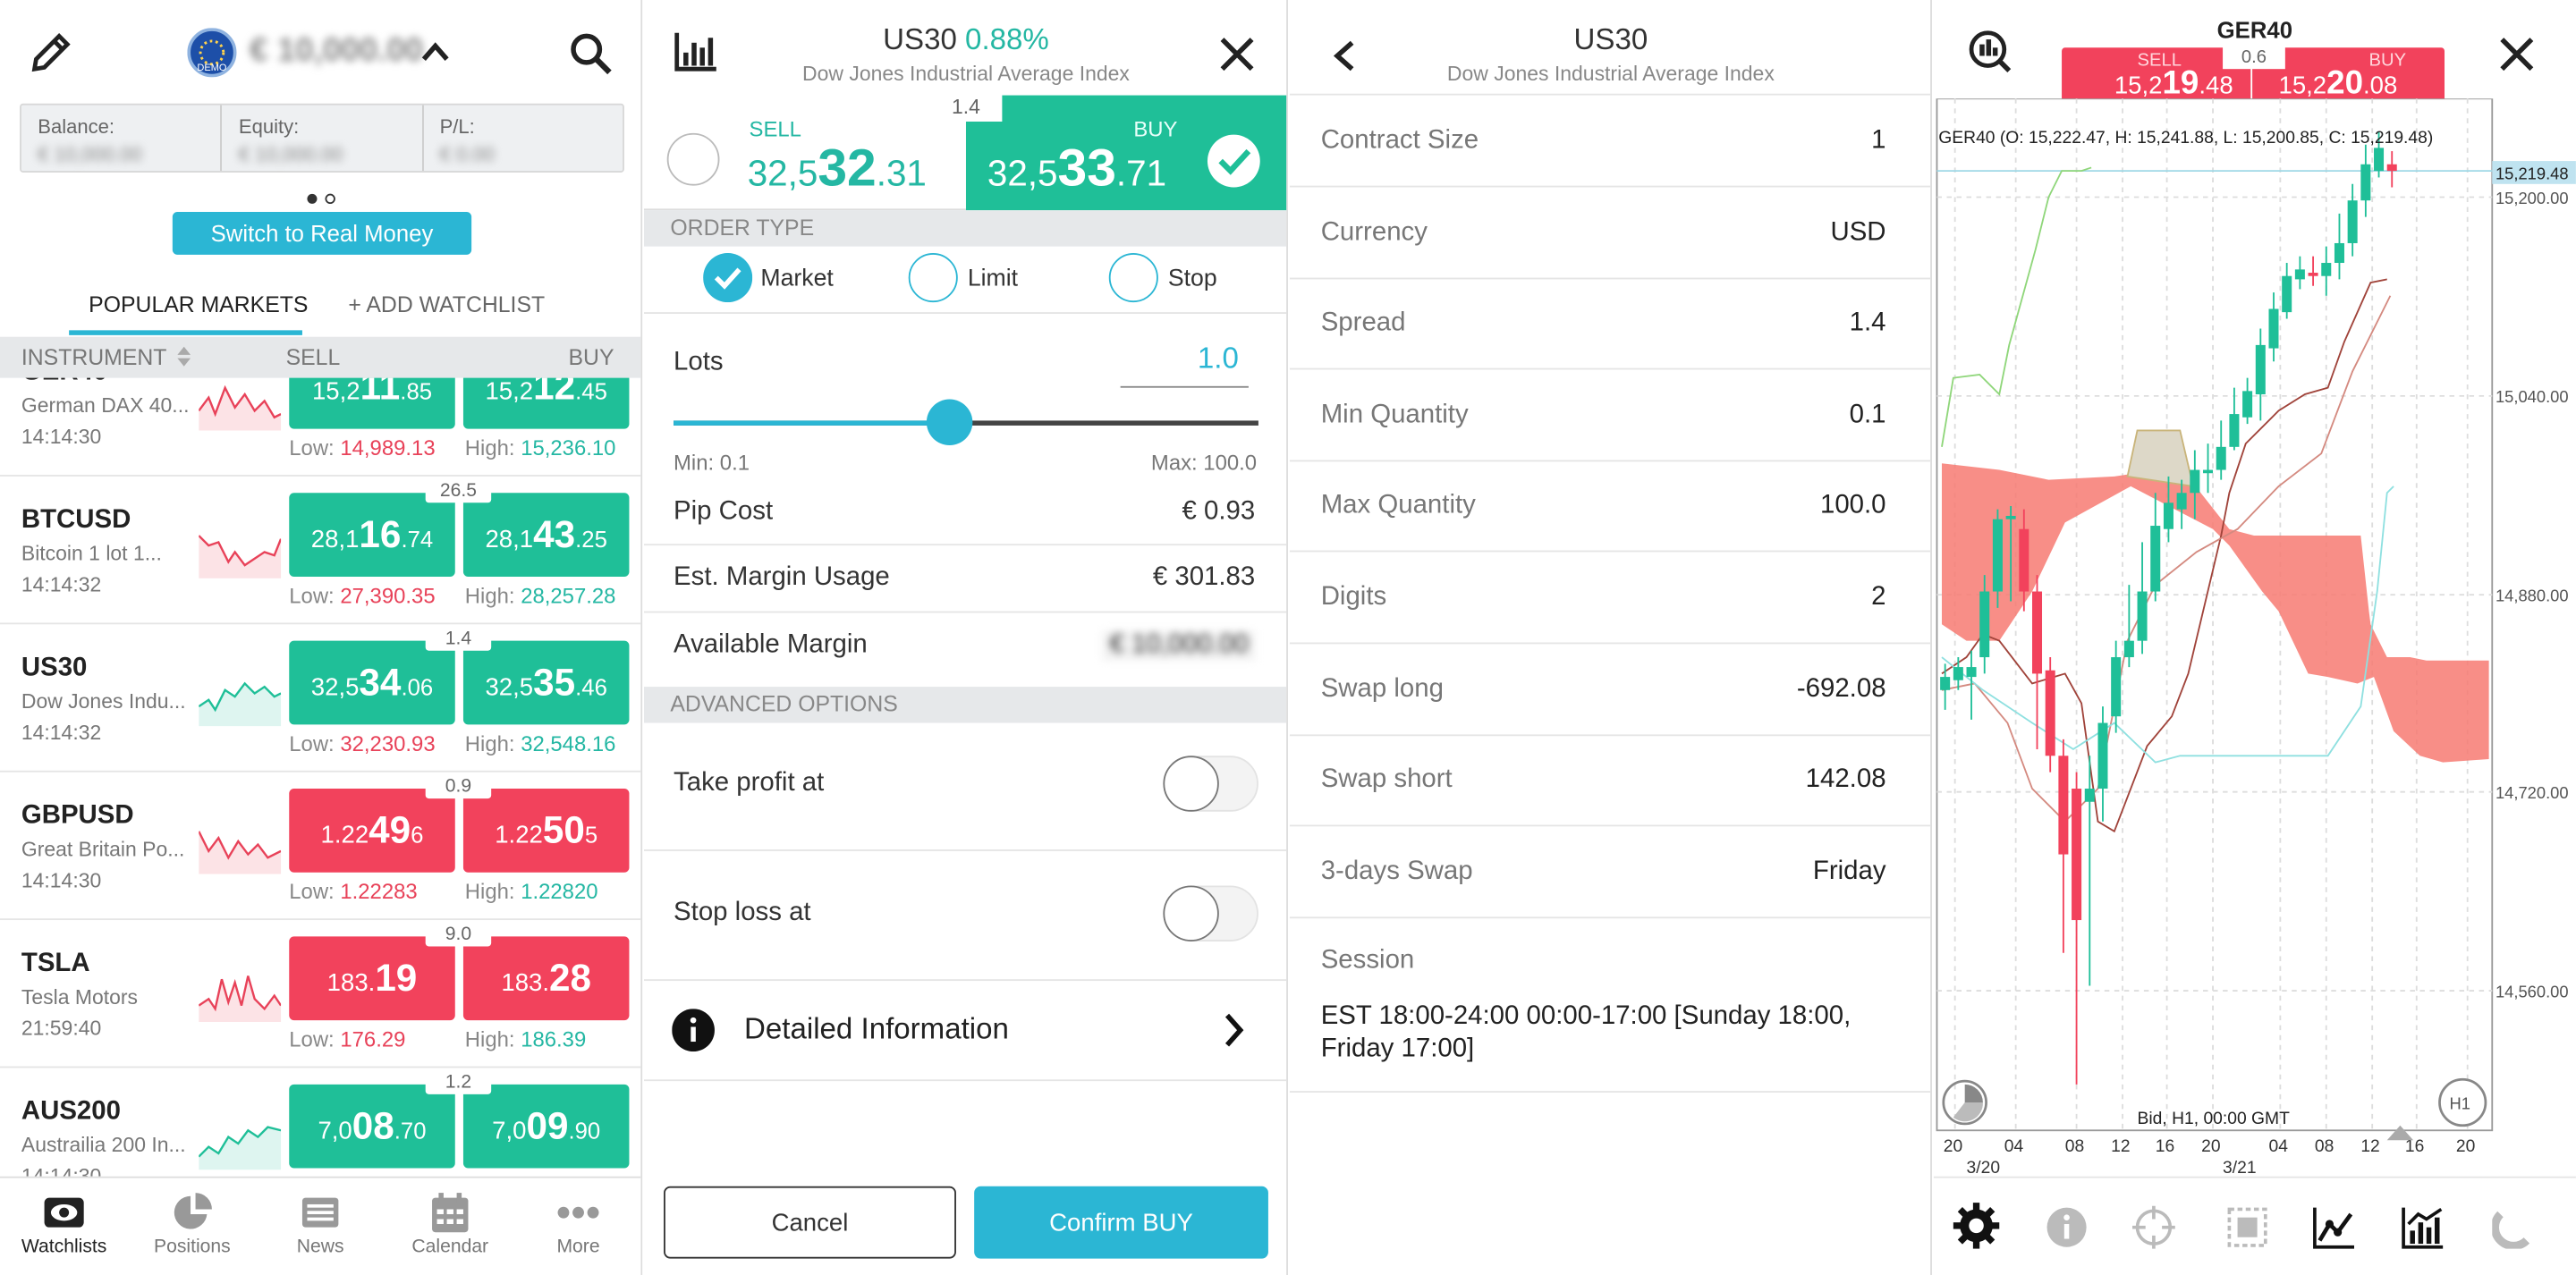 Image resolution: width=2576 pixels, height=1275 pixels. What do you see at coordinates (372, 682) in the screenshot?
I see `sell-price-button: 32,534.06` at bounding box center [372, 682].